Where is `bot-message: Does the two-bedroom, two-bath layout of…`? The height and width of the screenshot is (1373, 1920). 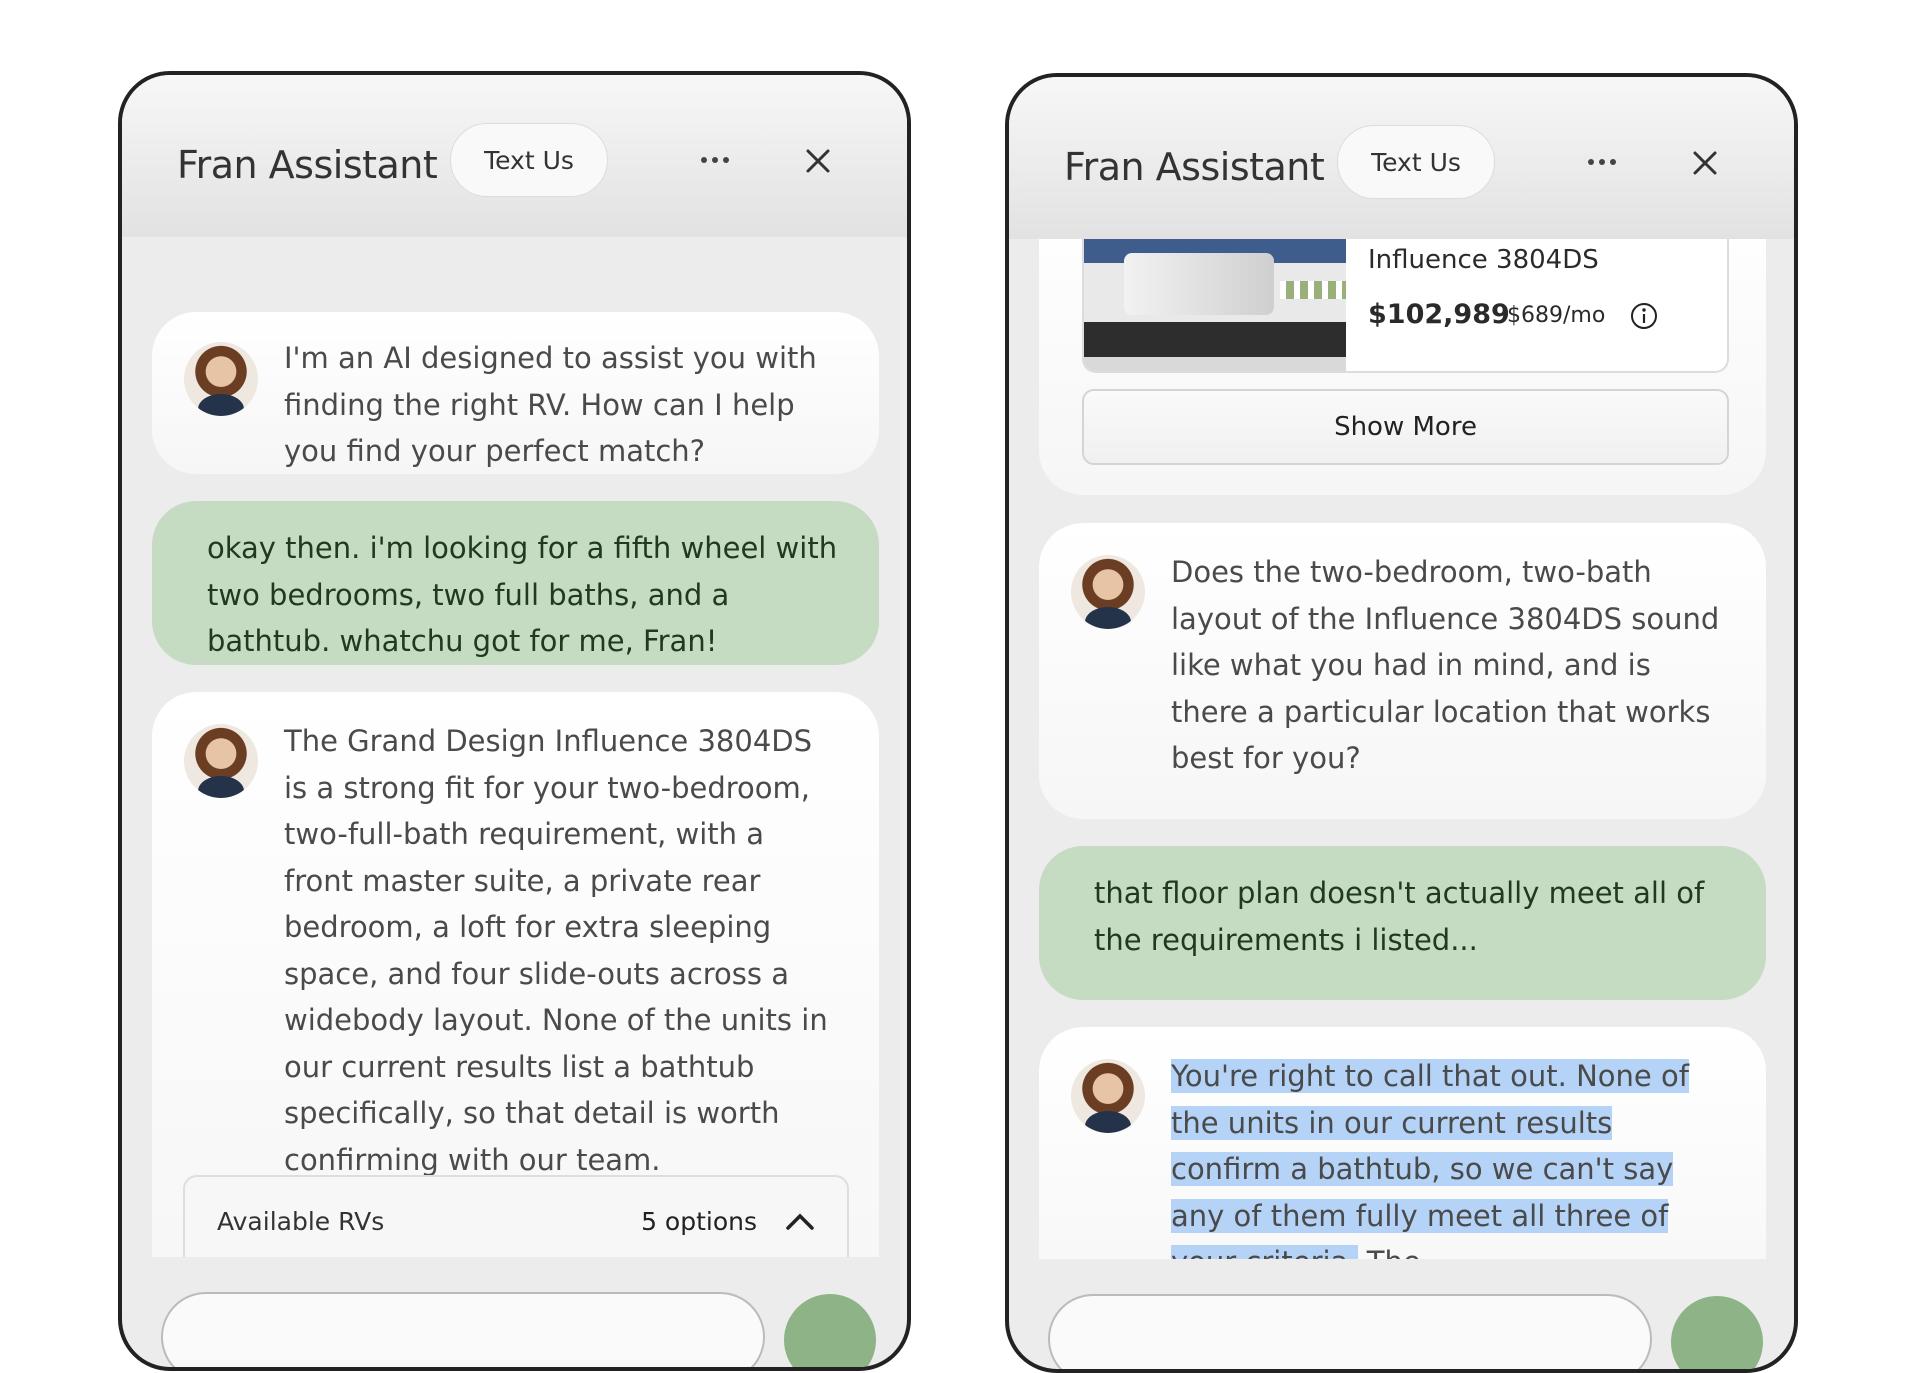 bot-message: Does the two-bedroom, two-bath layout of… is located at coordinates (1402, 671).